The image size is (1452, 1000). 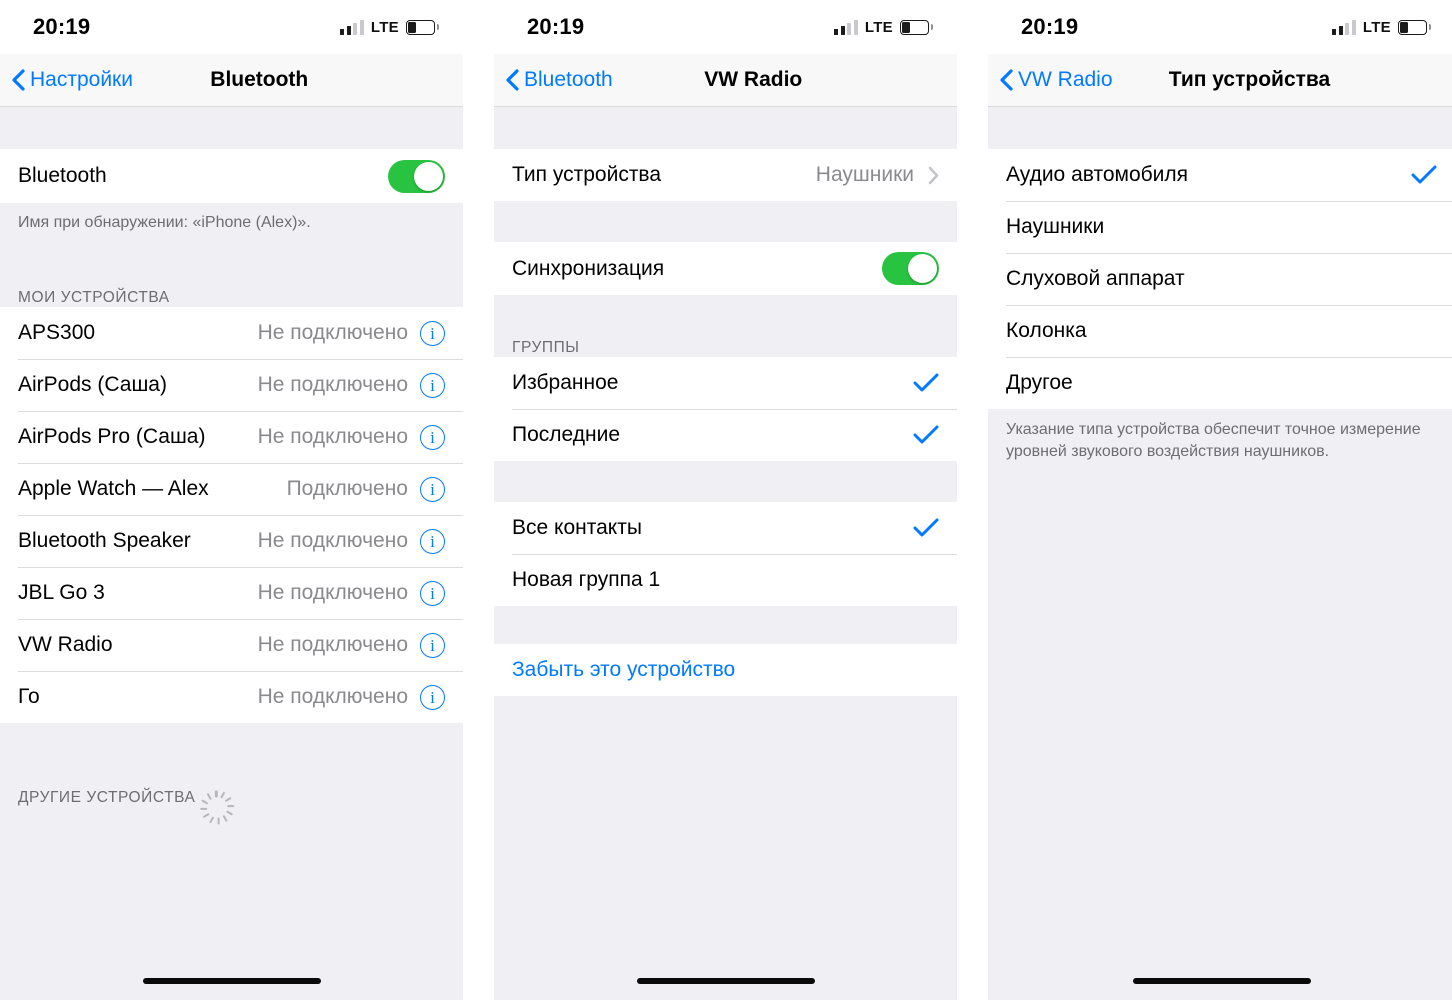 I want to click on navigation-bar: VW Radio Тип устройства, so click(x=1220, y=80).